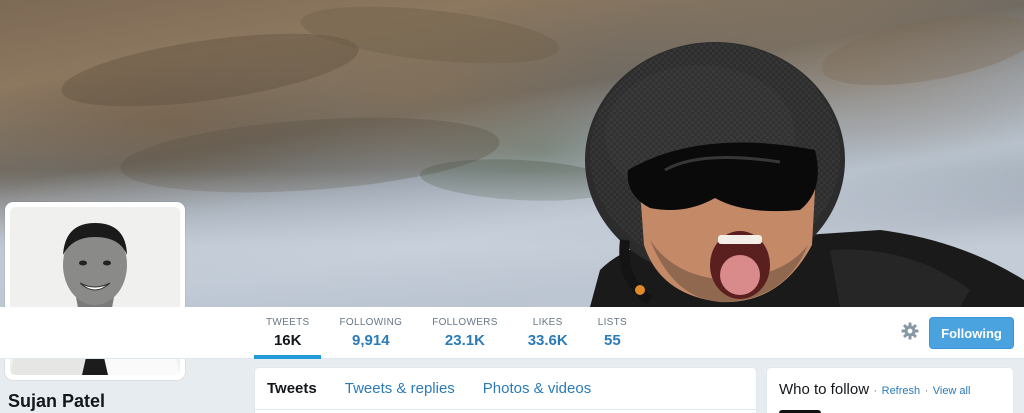 Image resolution: width=1024 pixels, height=413 pixels. Describe the element at coordinates (971, 333) in the screenshot. I see `following-button: Following` at that location.